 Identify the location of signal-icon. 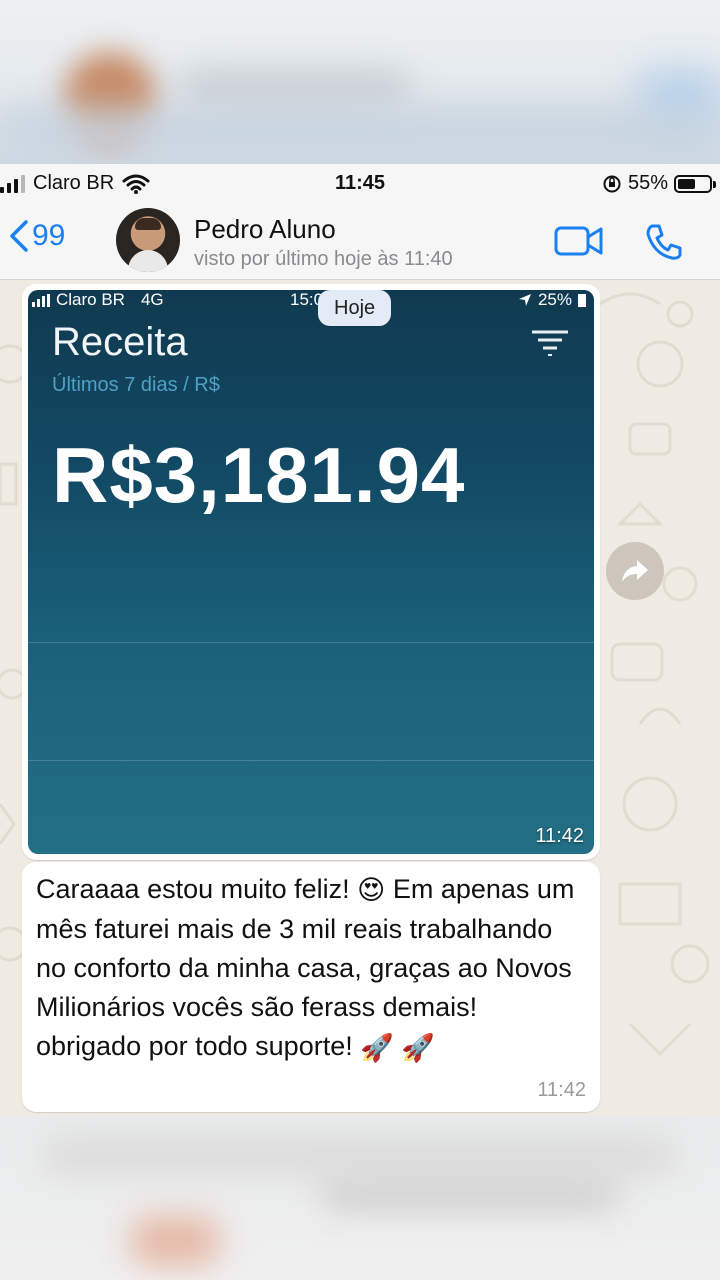
(41, 300).